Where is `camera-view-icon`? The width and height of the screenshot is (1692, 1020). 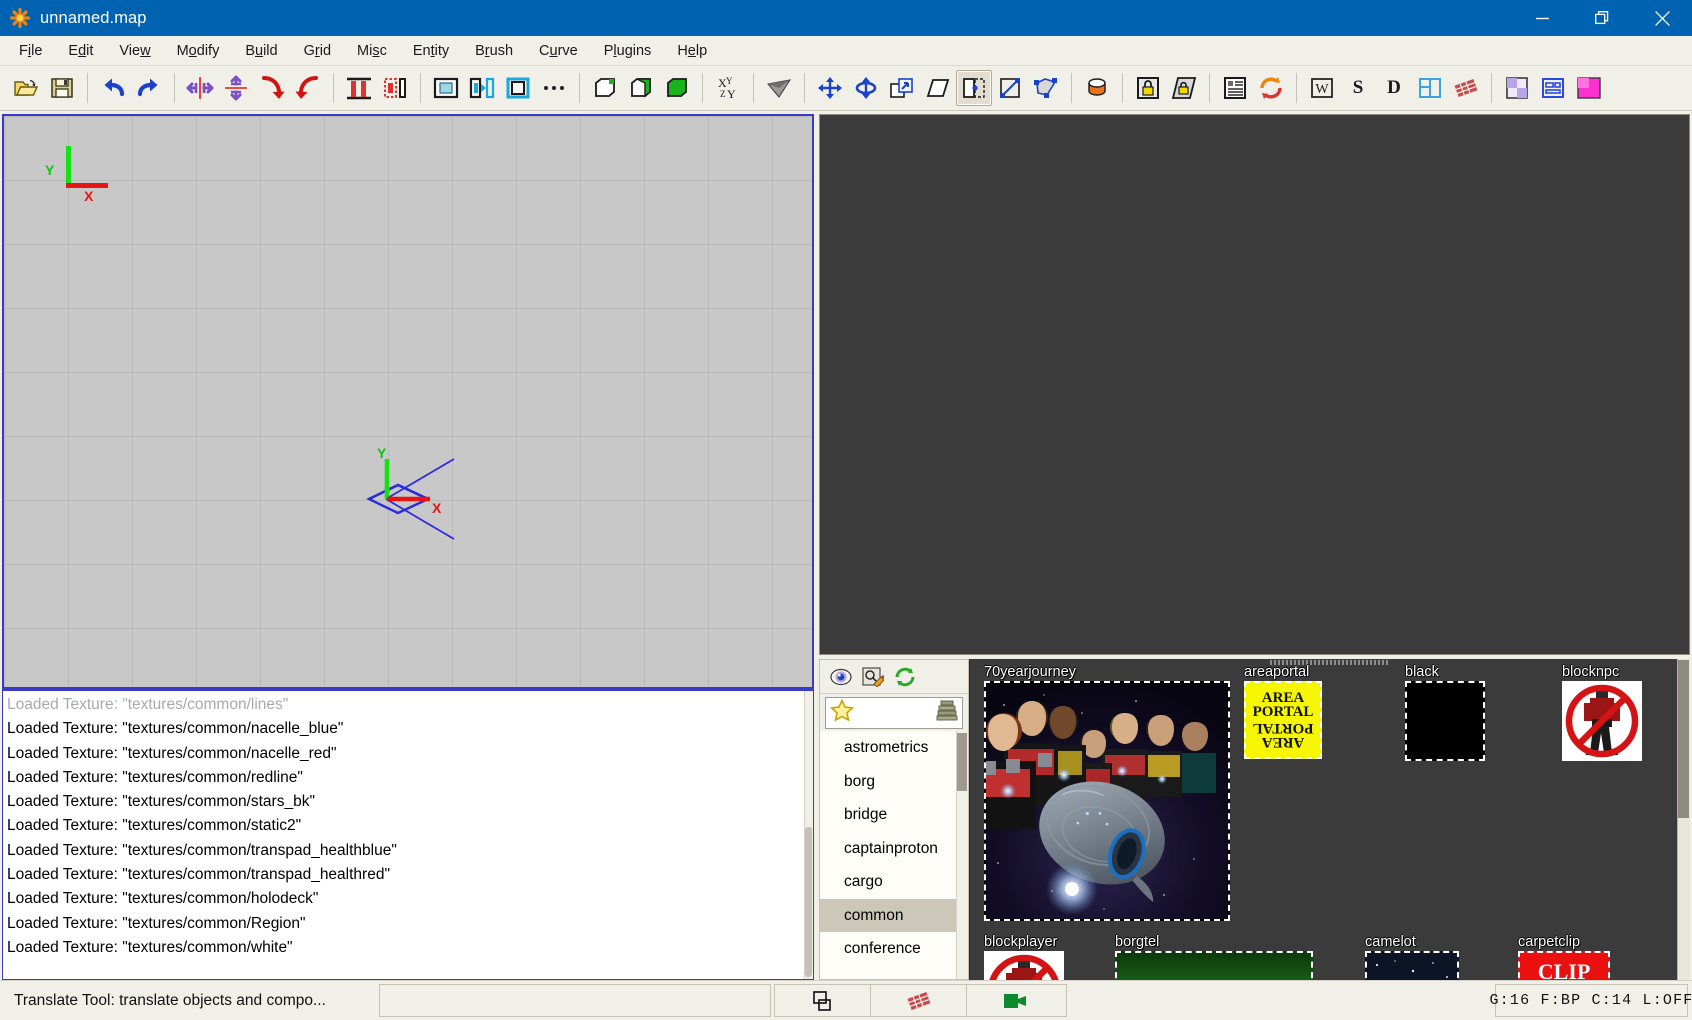
camera-view-icon is located at coordinates (779, 88).